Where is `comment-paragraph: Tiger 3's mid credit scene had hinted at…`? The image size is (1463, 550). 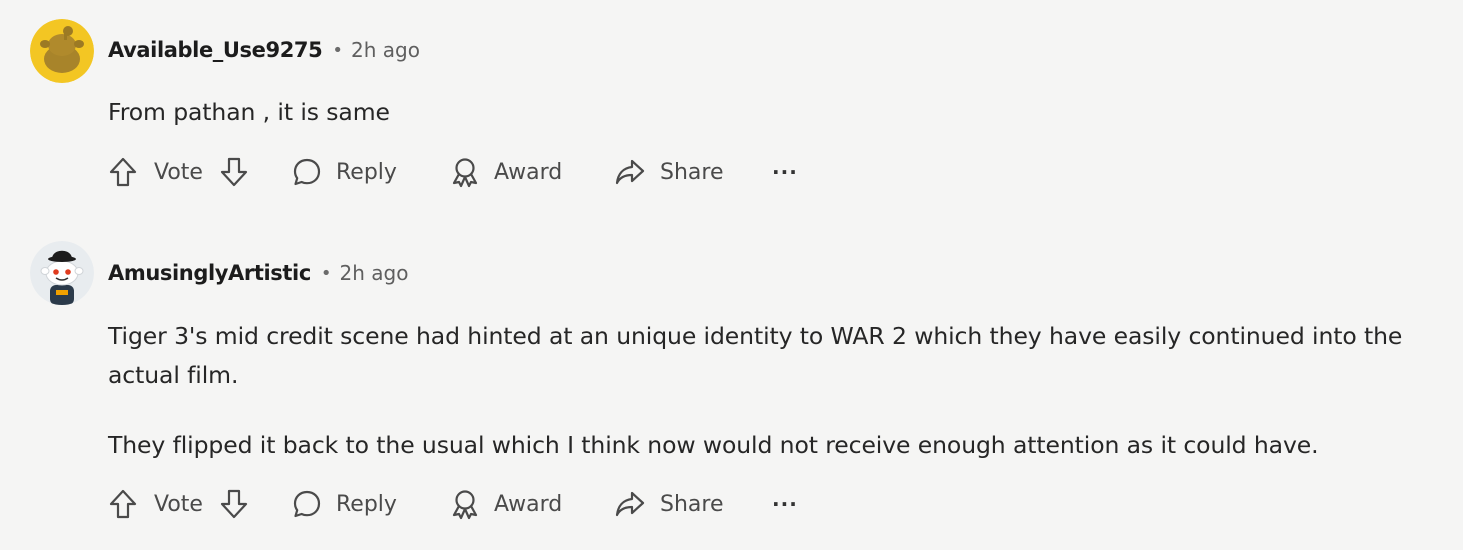
comment-paragraph: Tiger 3's mid credit scene had hinted at… is located at coordinates (755, 355).